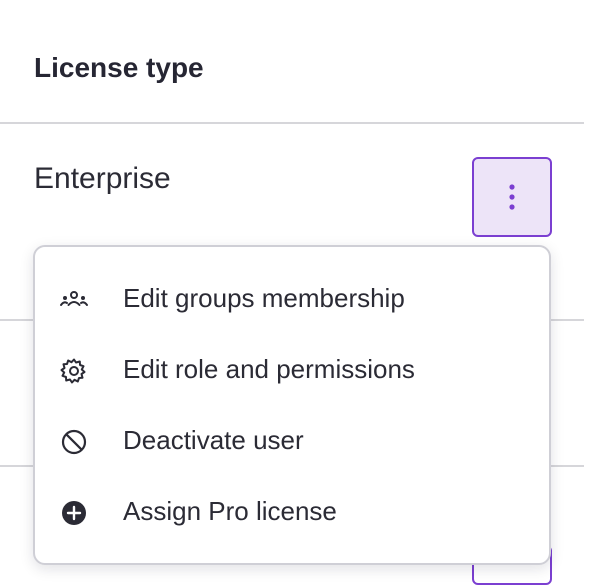 The height and width of the screenshot is (585, 598). What do you see at coordinates (74, 298) in the screenshot?
I see `groups-icon` at bounding box center [74, 298].